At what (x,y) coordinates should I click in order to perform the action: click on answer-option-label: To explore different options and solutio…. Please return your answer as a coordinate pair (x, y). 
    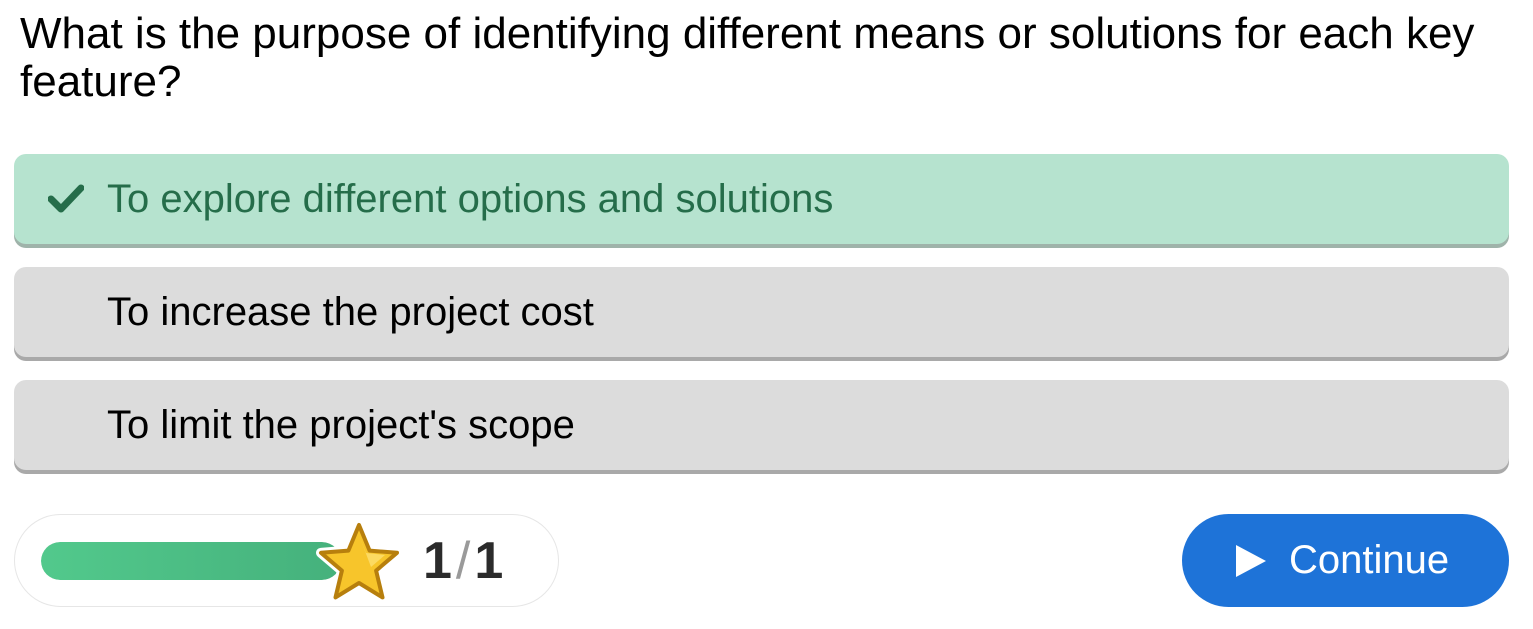
    Looking at the image, I should click on (470, 199).